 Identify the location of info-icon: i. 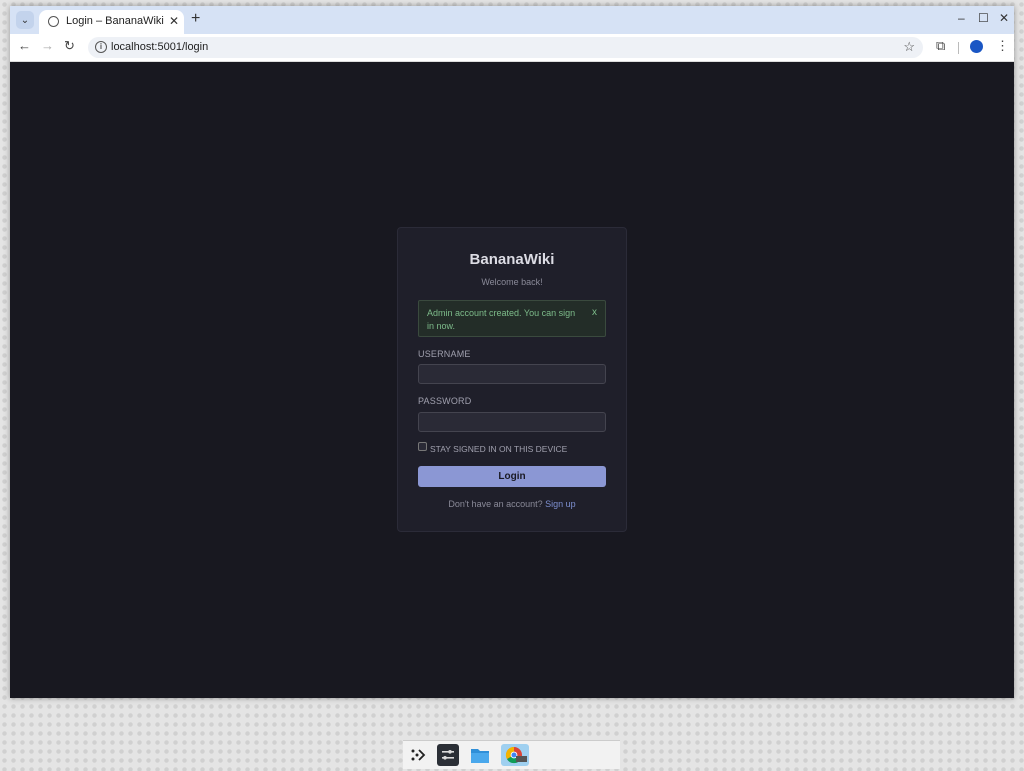
(101, 47).